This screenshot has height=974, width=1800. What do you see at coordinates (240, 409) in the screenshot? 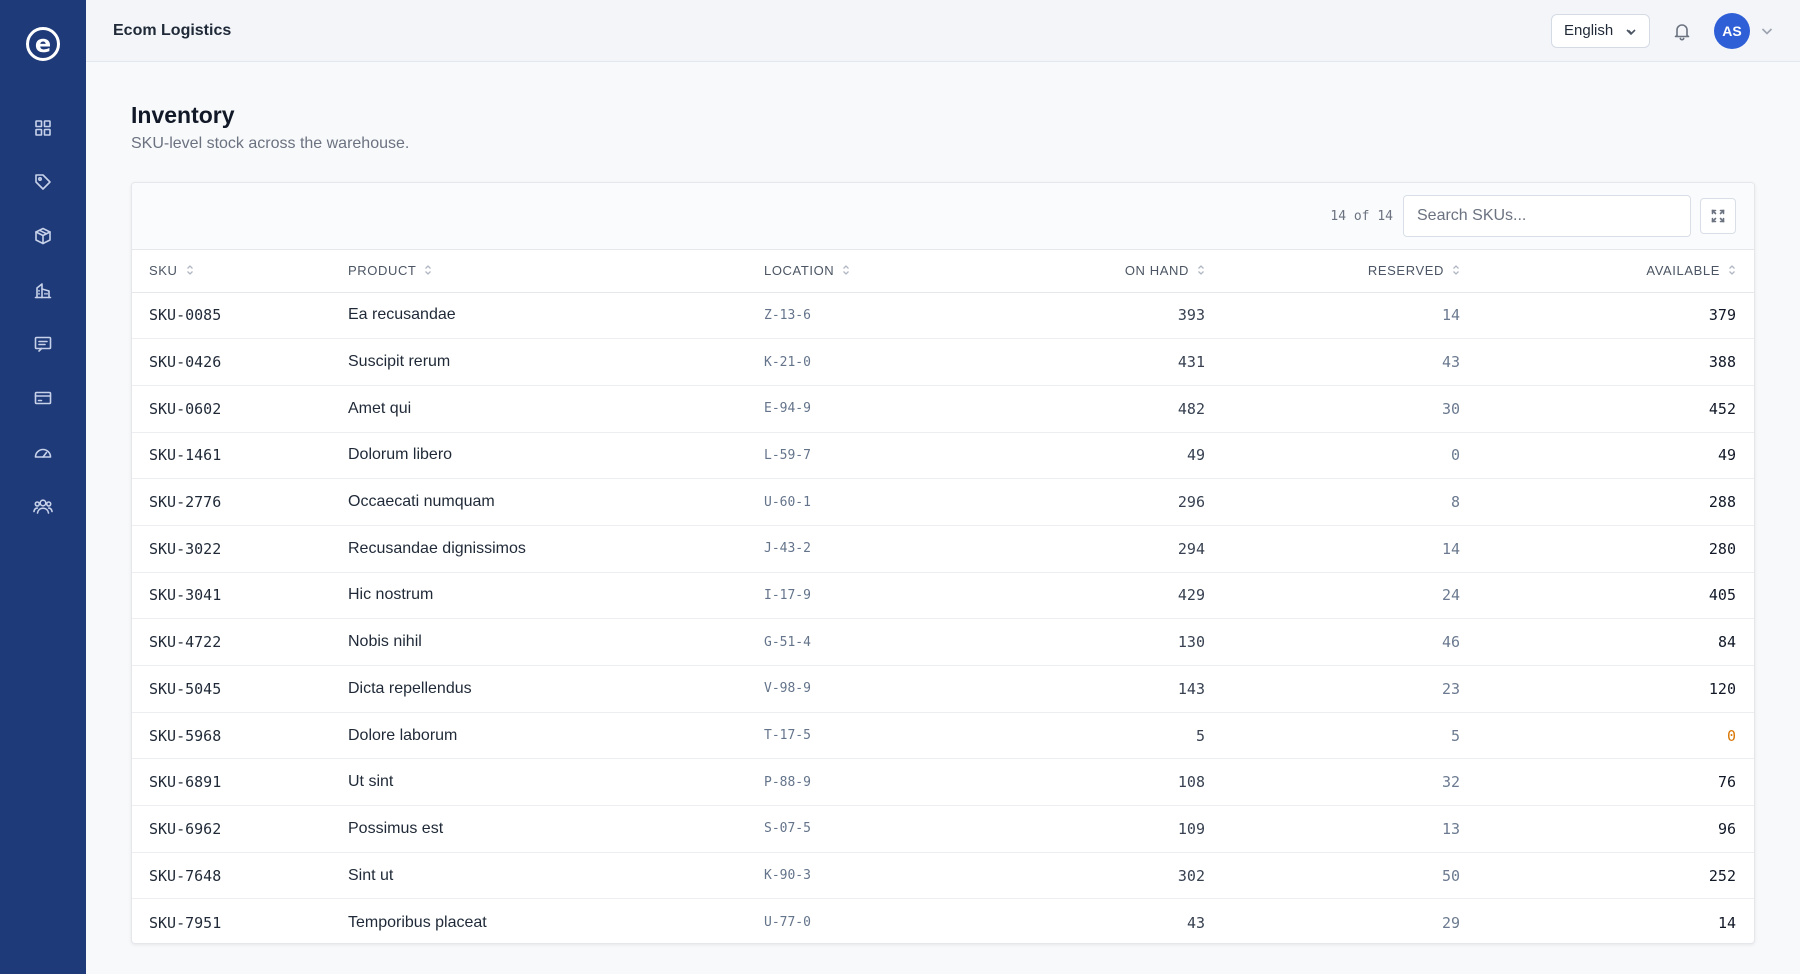
I see `cell-sku: SKU-0602` at bounding box center [240, 409].